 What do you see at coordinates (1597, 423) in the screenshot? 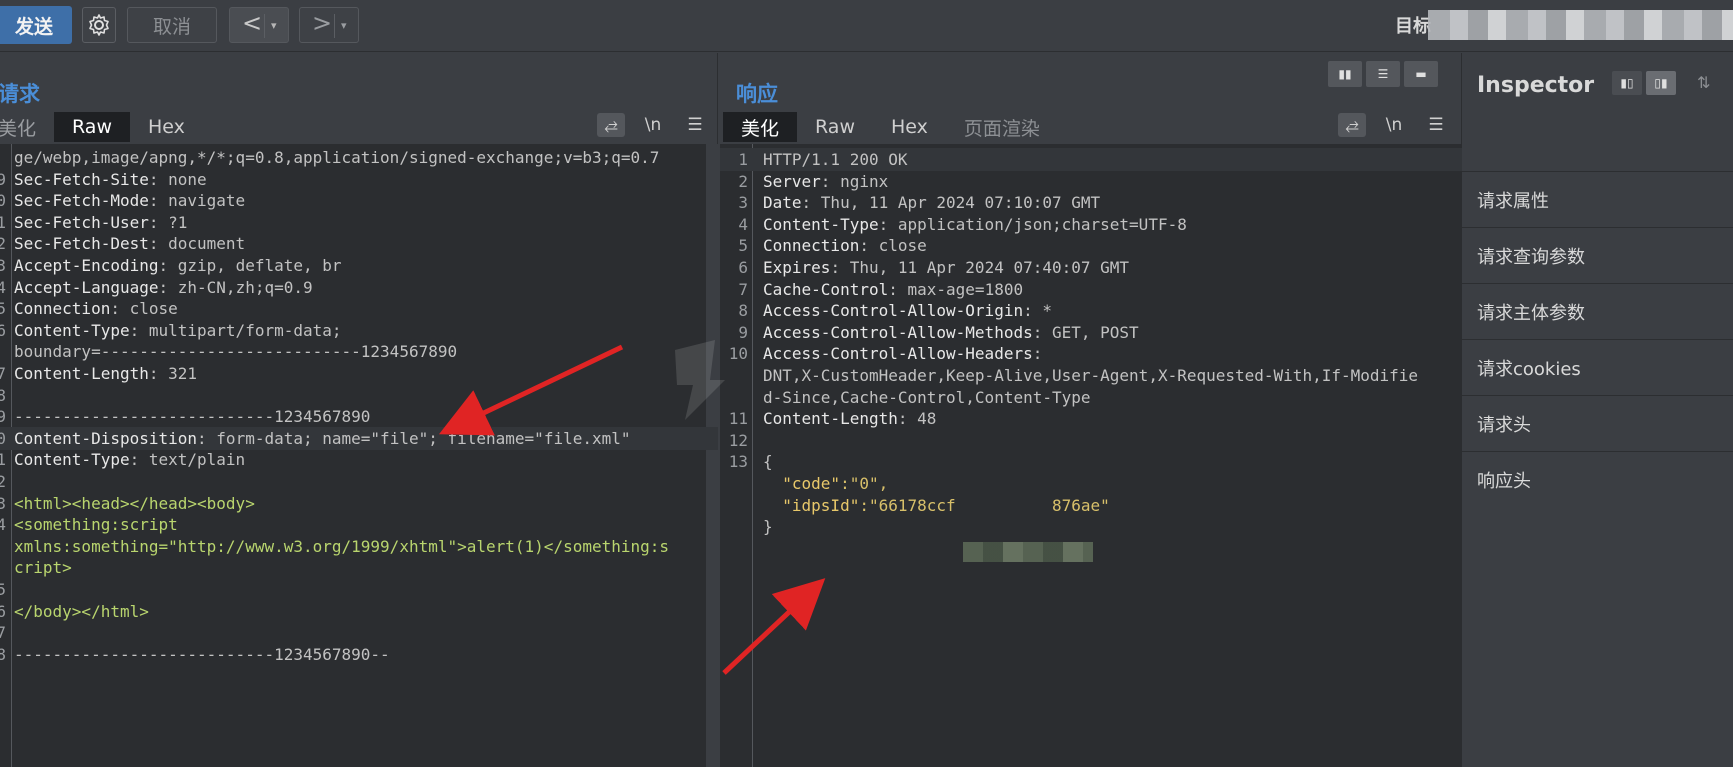
I see `inspector-item: 请求头` at bounding box center [1597, 423].